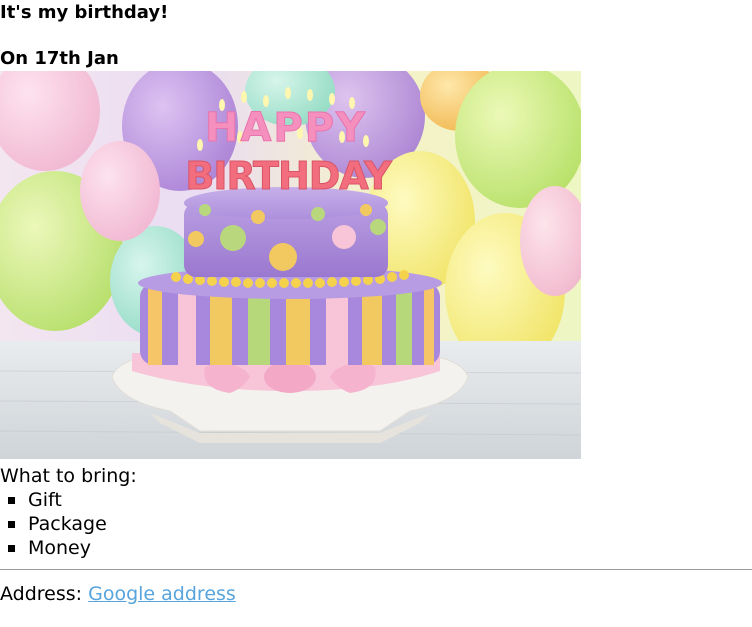 The width and height of the screenshot is (752, 627). What do you see at coordinates (288, 176) in the screenshot?
I see `candles-bottom-text: BIRTHDAY` at bounding box center [288, 176].